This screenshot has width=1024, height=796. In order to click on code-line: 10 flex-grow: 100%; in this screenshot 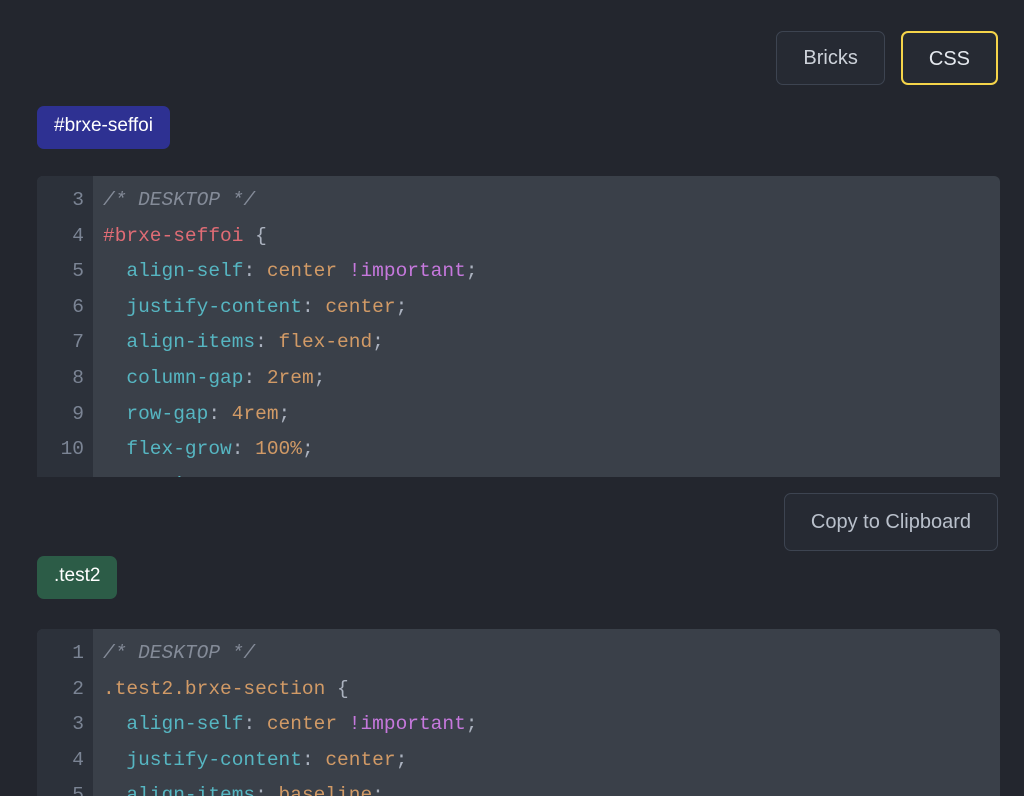, I will do `click(518, 450)`.